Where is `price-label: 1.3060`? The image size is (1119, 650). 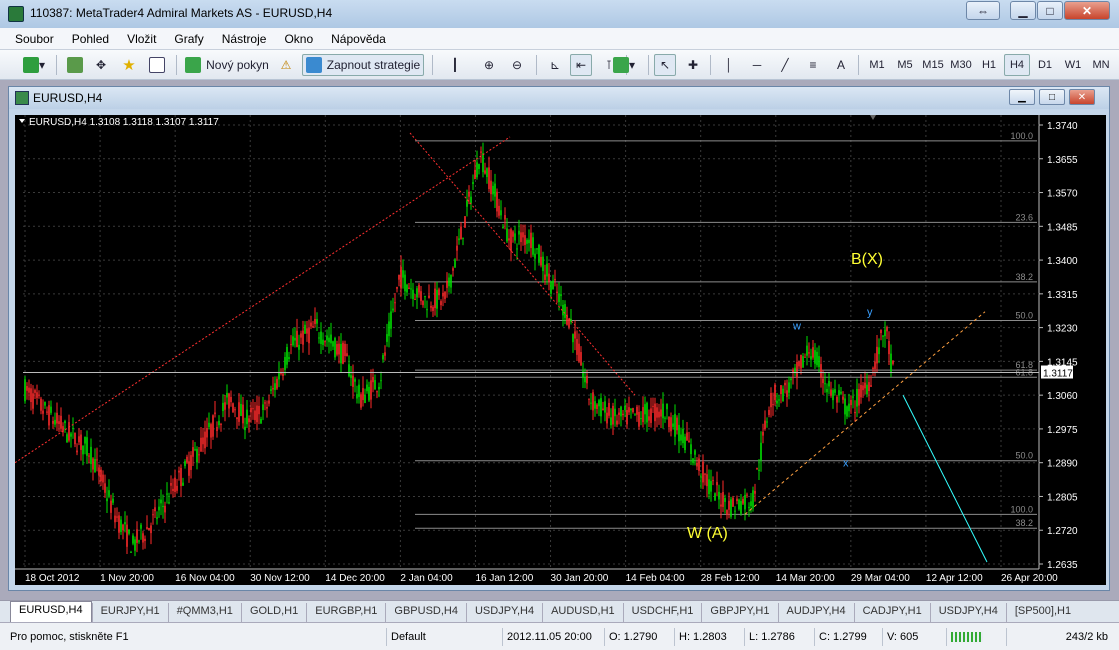 price-label: 1.3060 is located at coordinates (1062, 396).